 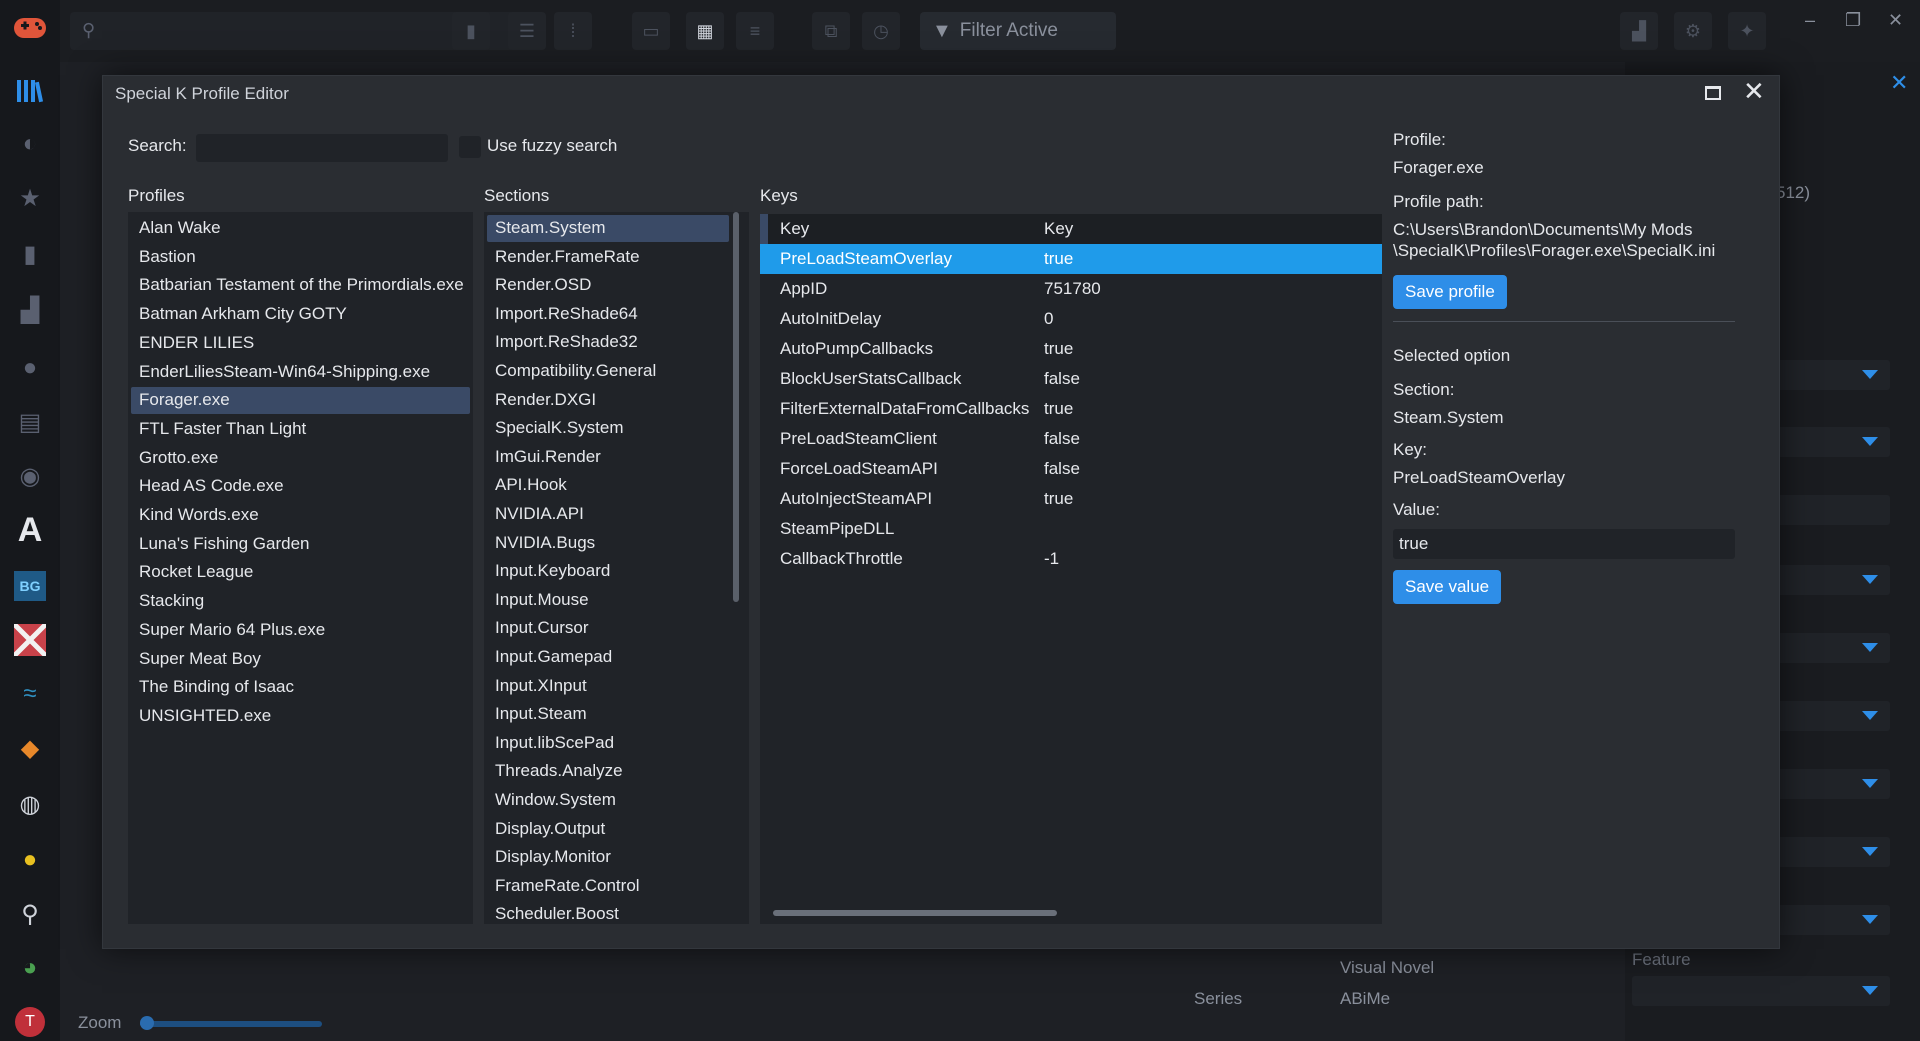 I want to click on keys-table-row: AutoPumpCallbacks true, so click(x=1071, y=349).